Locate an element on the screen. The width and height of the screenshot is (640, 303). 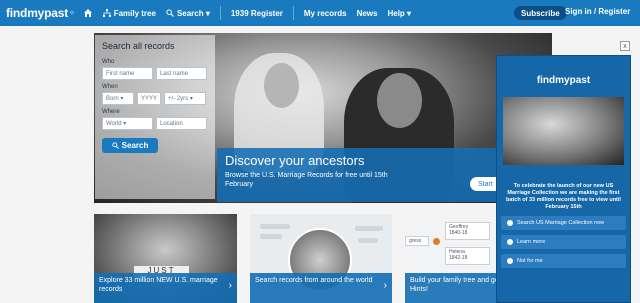
option-not-for-me: Not for me is located at coordinates (563, 261).